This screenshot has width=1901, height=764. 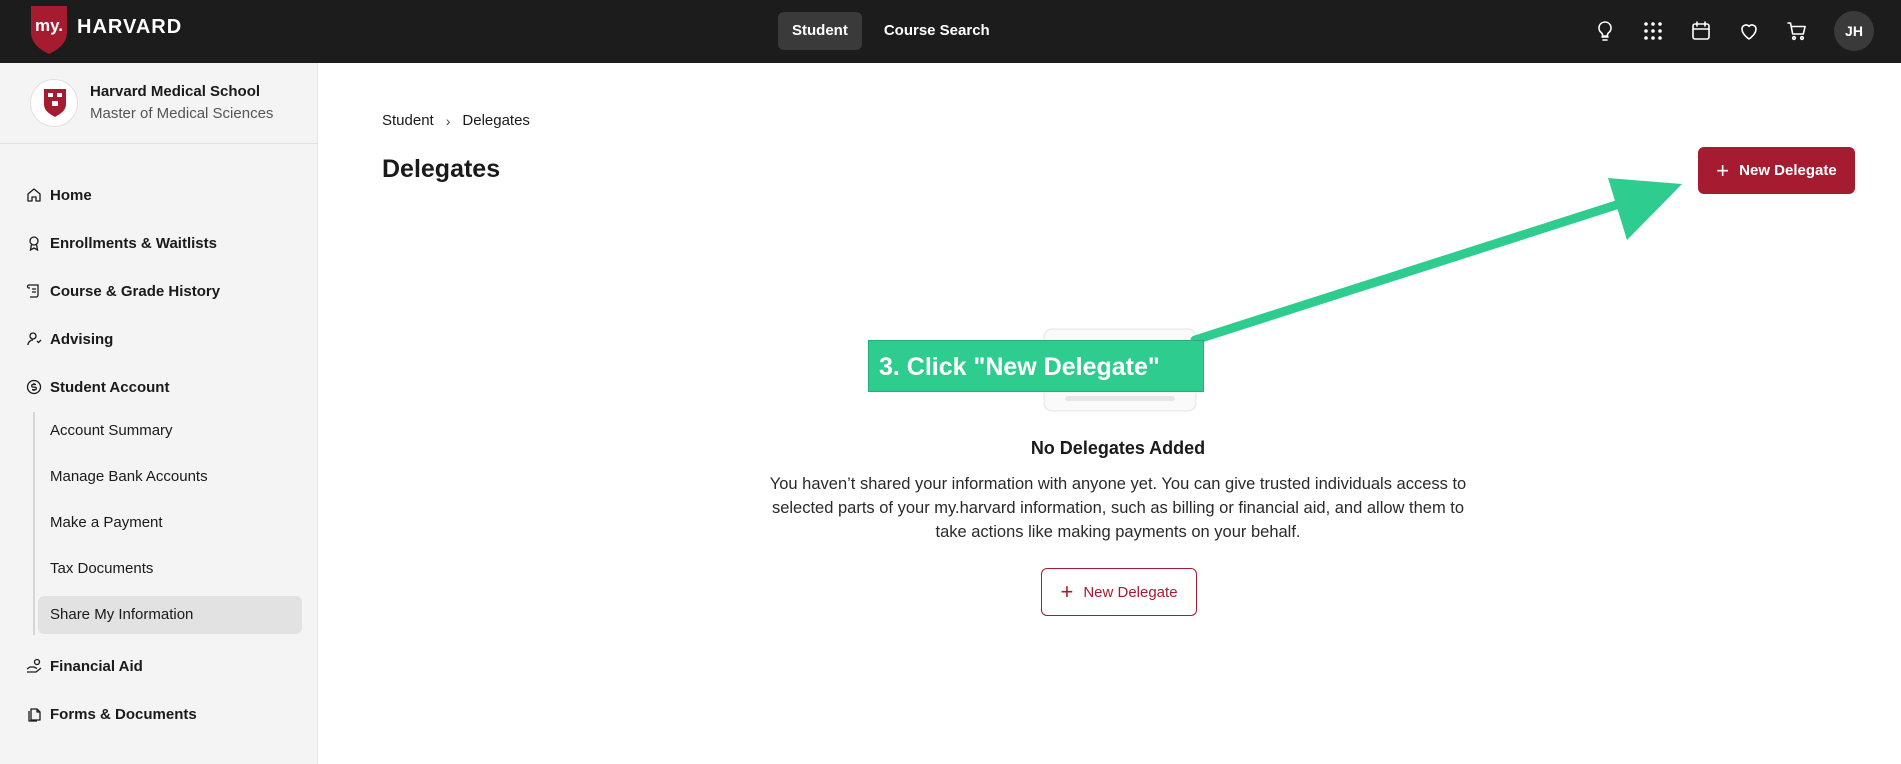 I want to click on subitem-share-my-information: Share My Information, so click(x=170, y=615).